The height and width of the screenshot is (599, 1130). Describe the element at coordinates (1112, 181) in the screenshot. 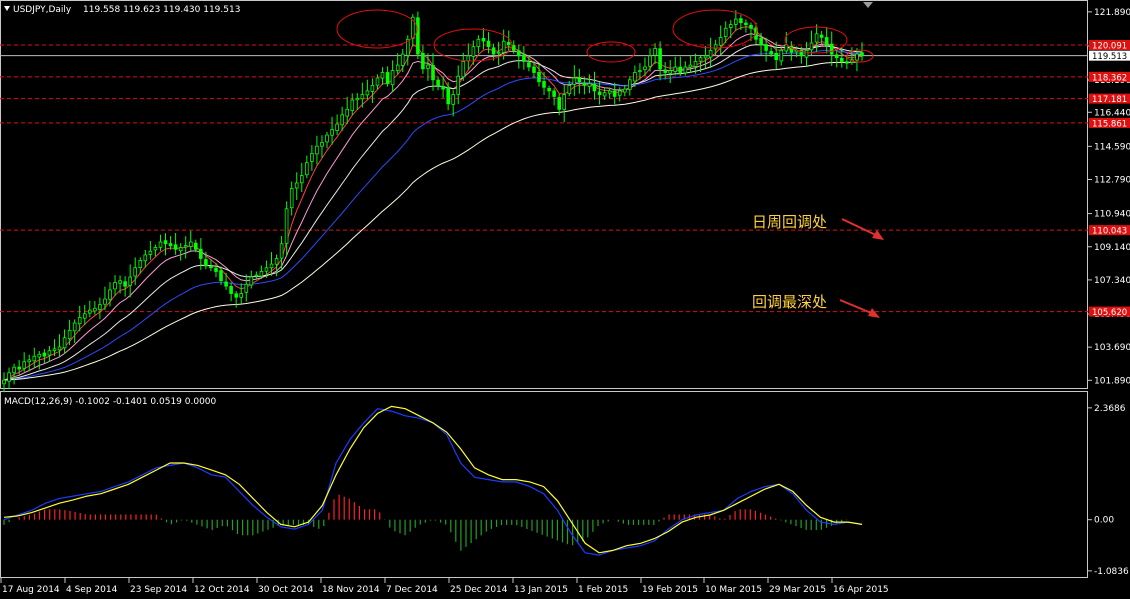

I see `price-tick-label: 112.790` at that location.